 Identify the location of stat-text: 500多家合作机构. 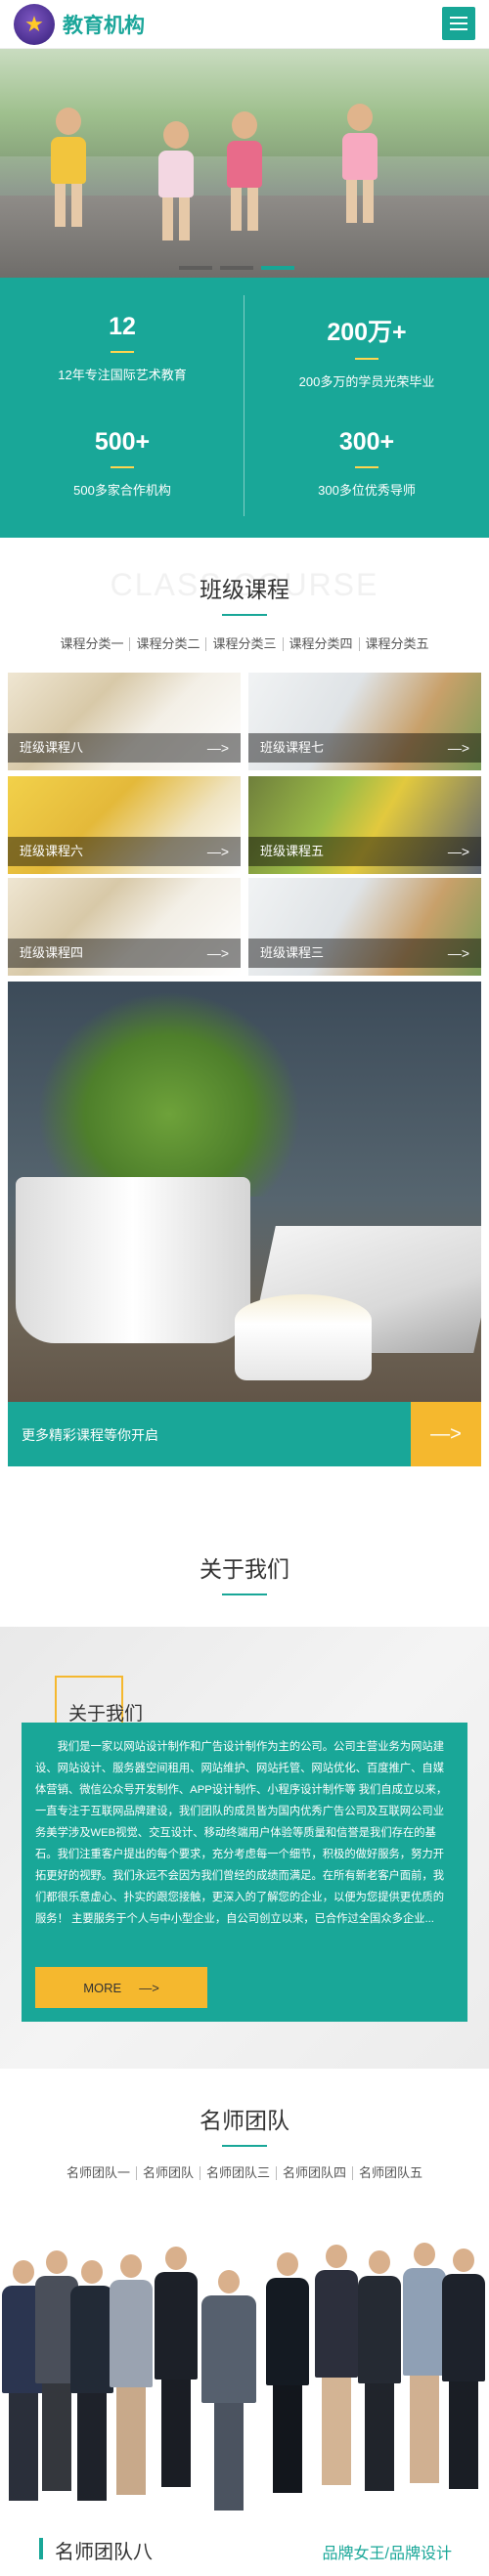
(122, 491).